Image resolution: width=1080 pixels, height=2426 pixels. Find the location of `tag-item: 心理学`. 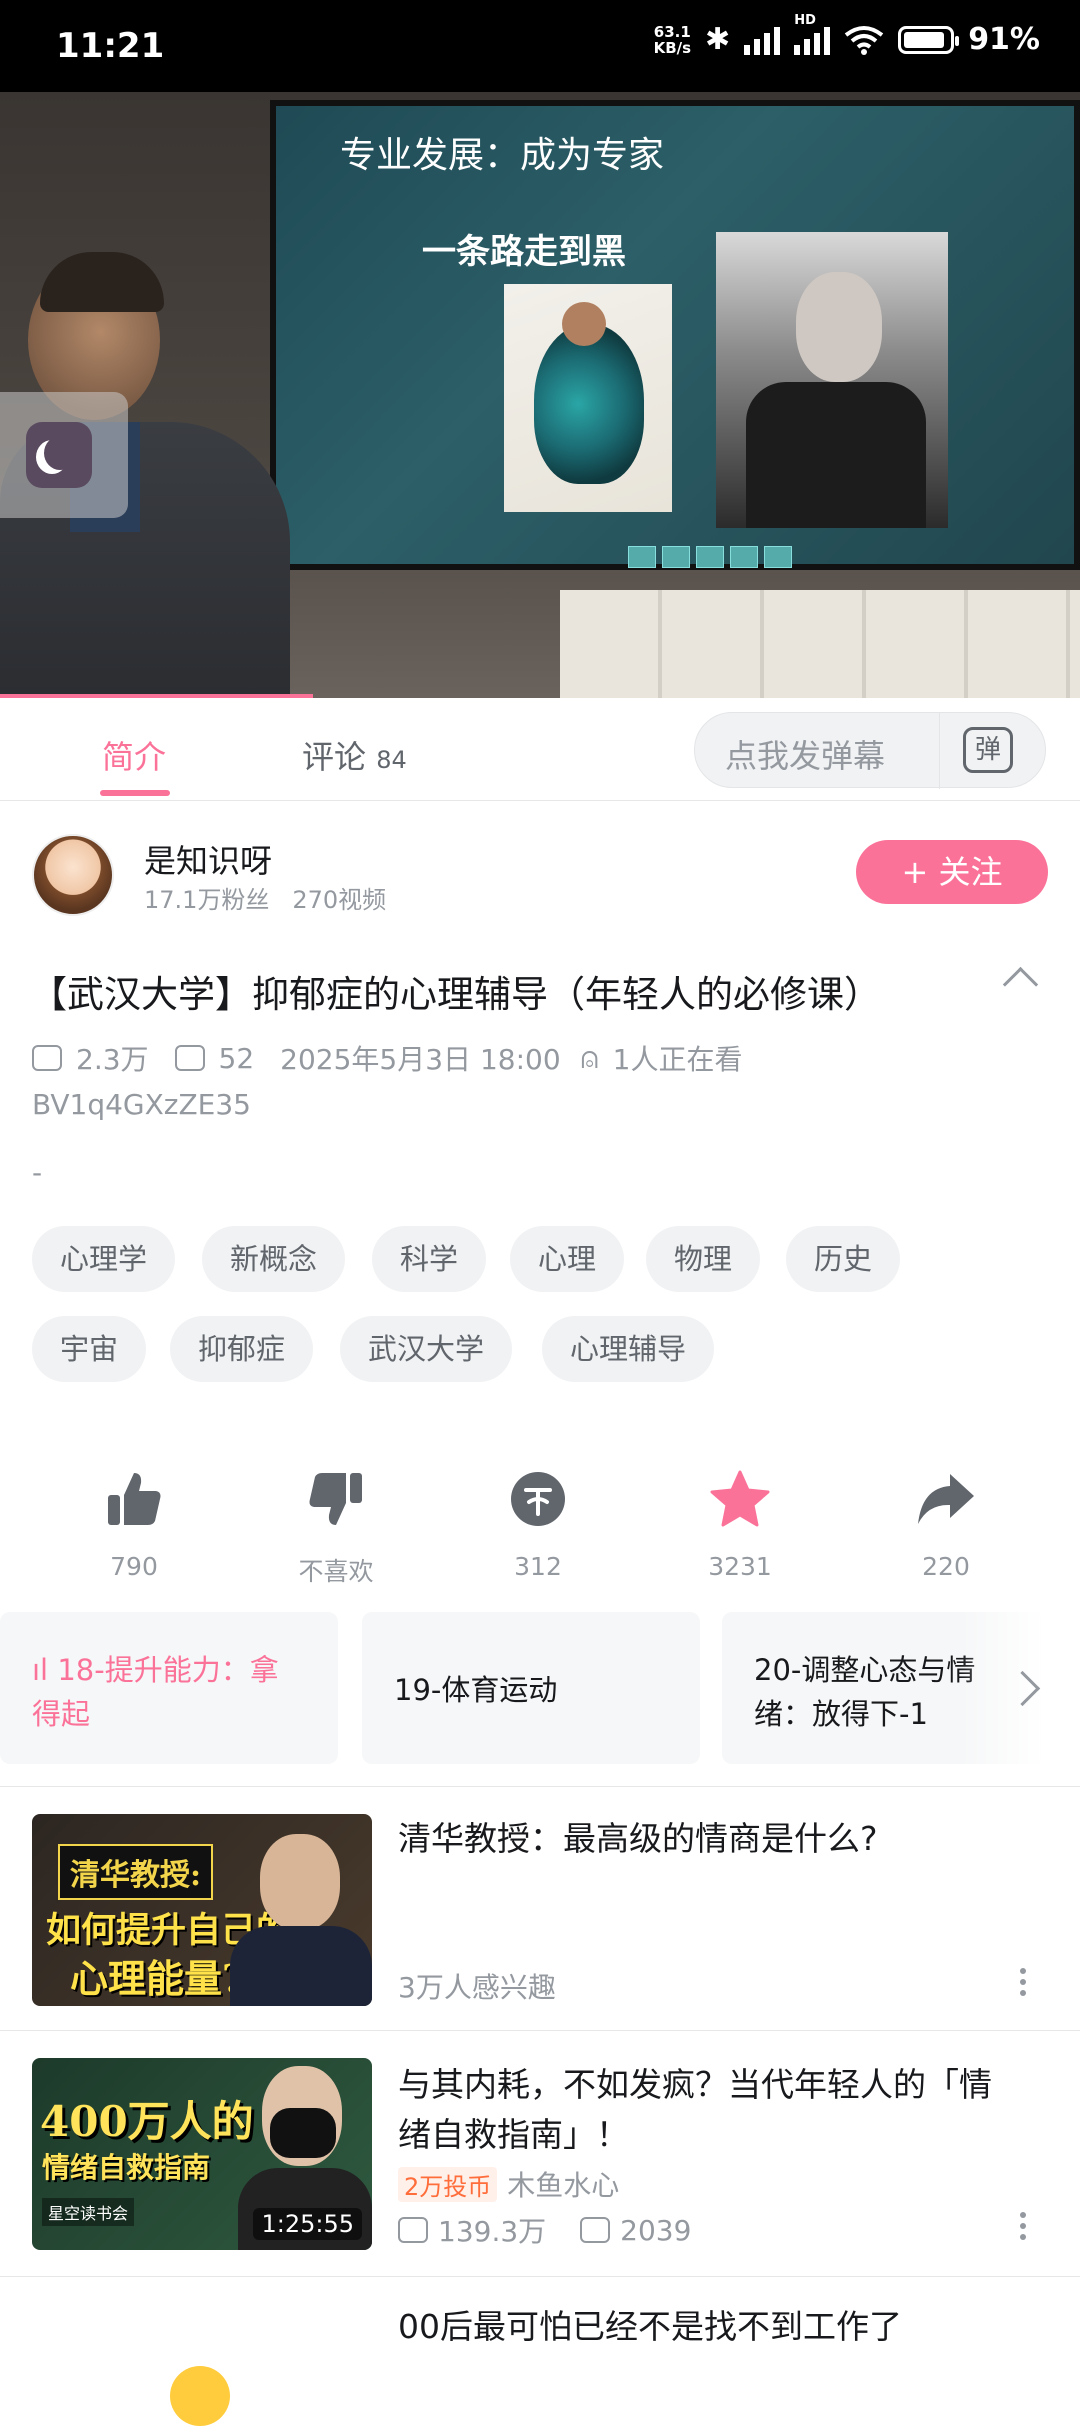

tag-item: 心理学 is located at coordinates (104, 1259).